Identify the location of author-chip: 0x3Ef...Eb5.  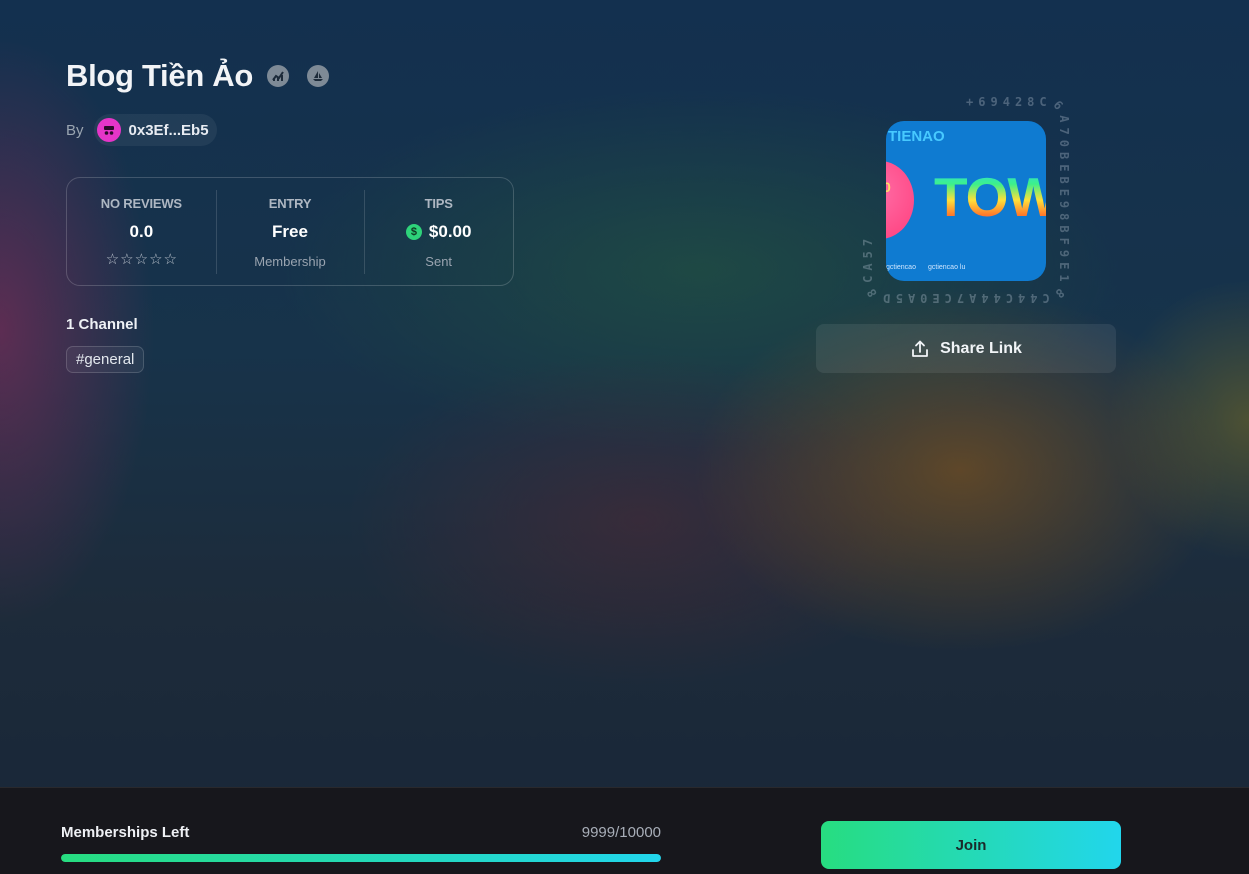
(155, 130).